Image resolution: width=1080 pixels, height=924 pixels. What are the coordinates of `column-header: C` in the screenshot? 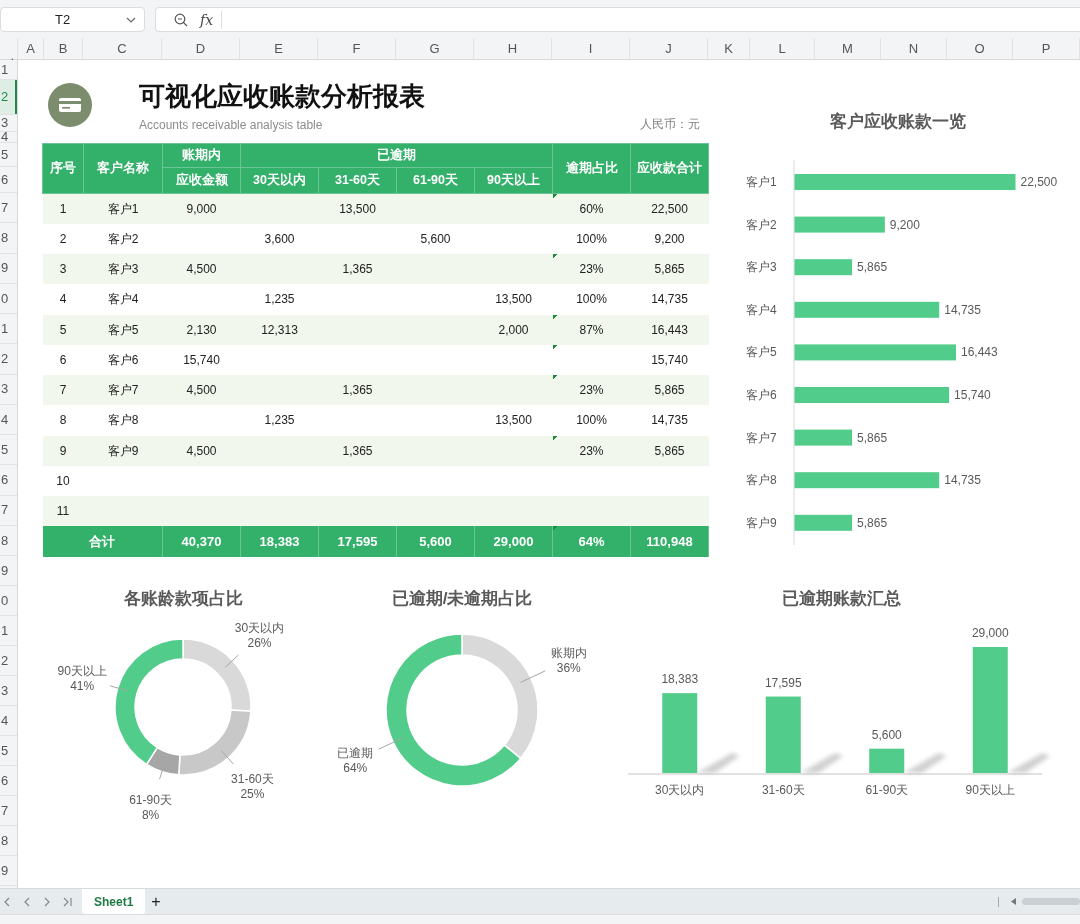 It's located at (122, 48).